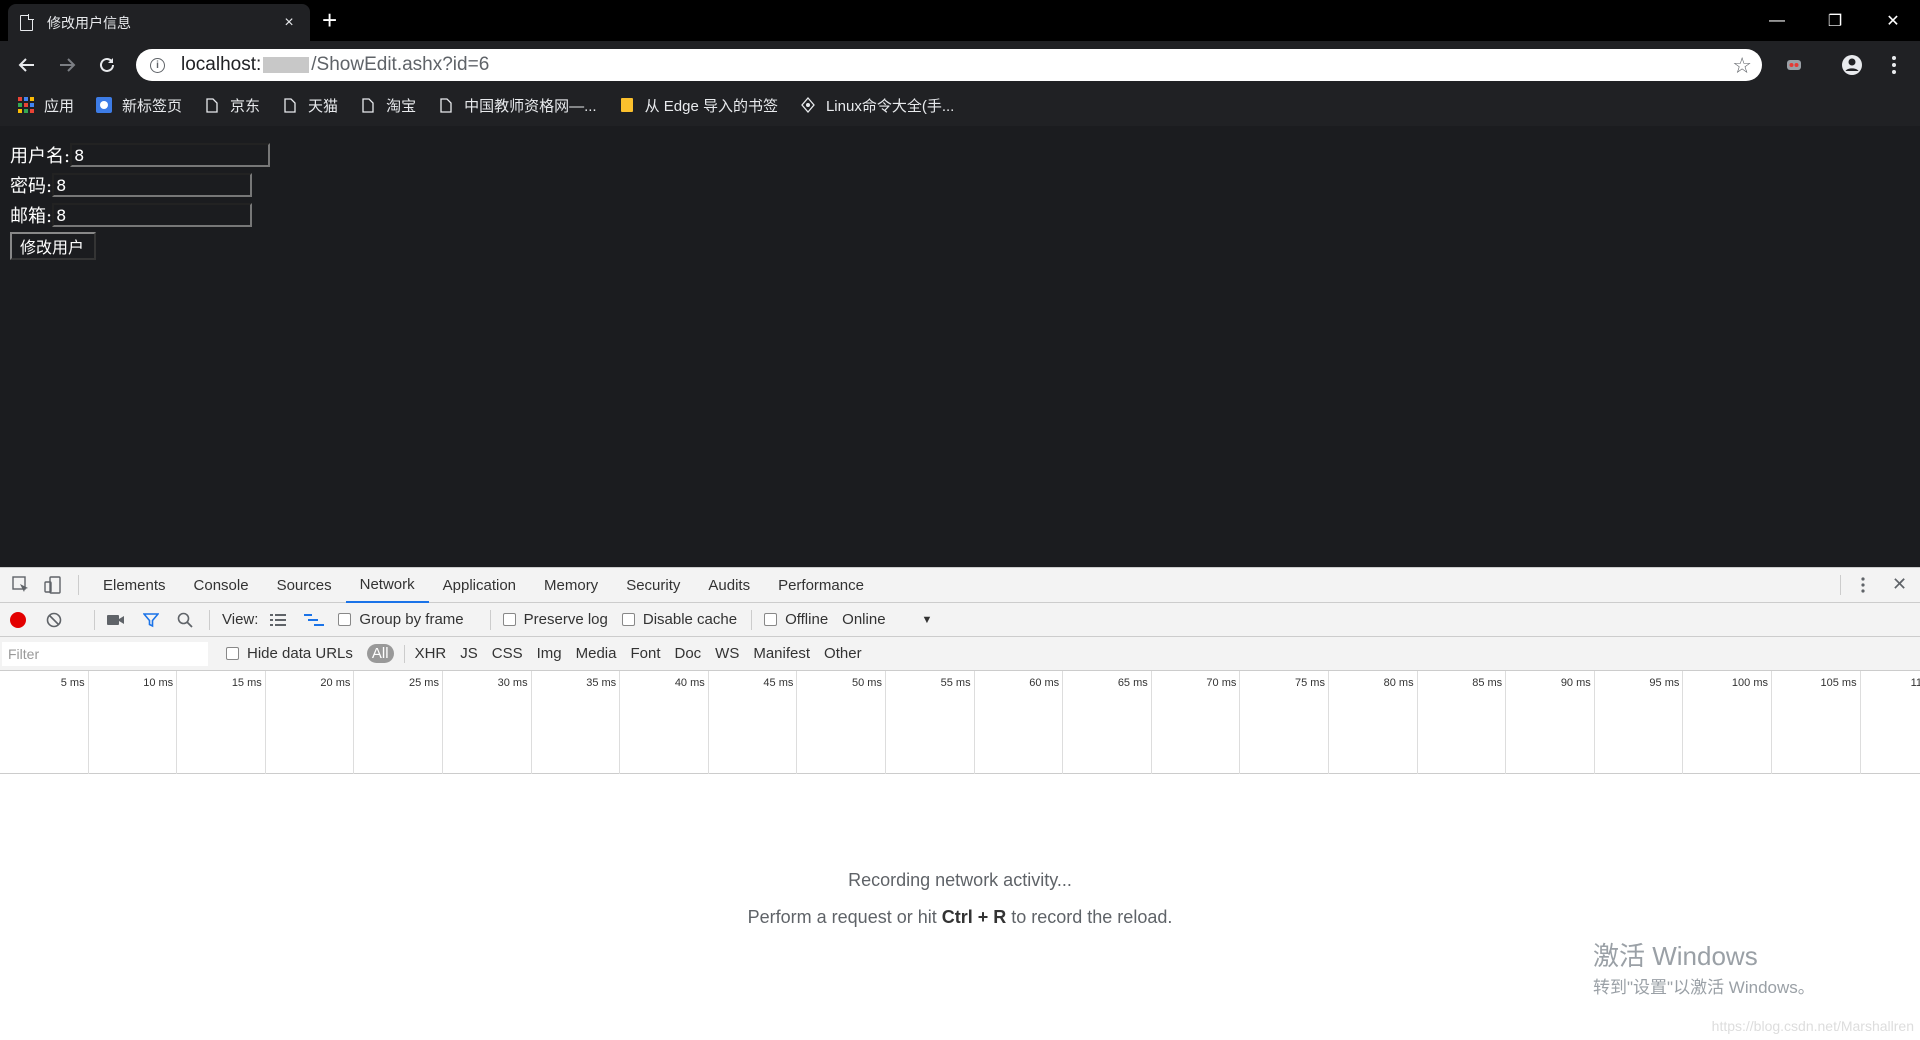 This screenshot has height=1040, width=1920. What do you see at coordinates (67, 65) in the screenshot?
I see `forward-icon` at bounding box center [67, 65].